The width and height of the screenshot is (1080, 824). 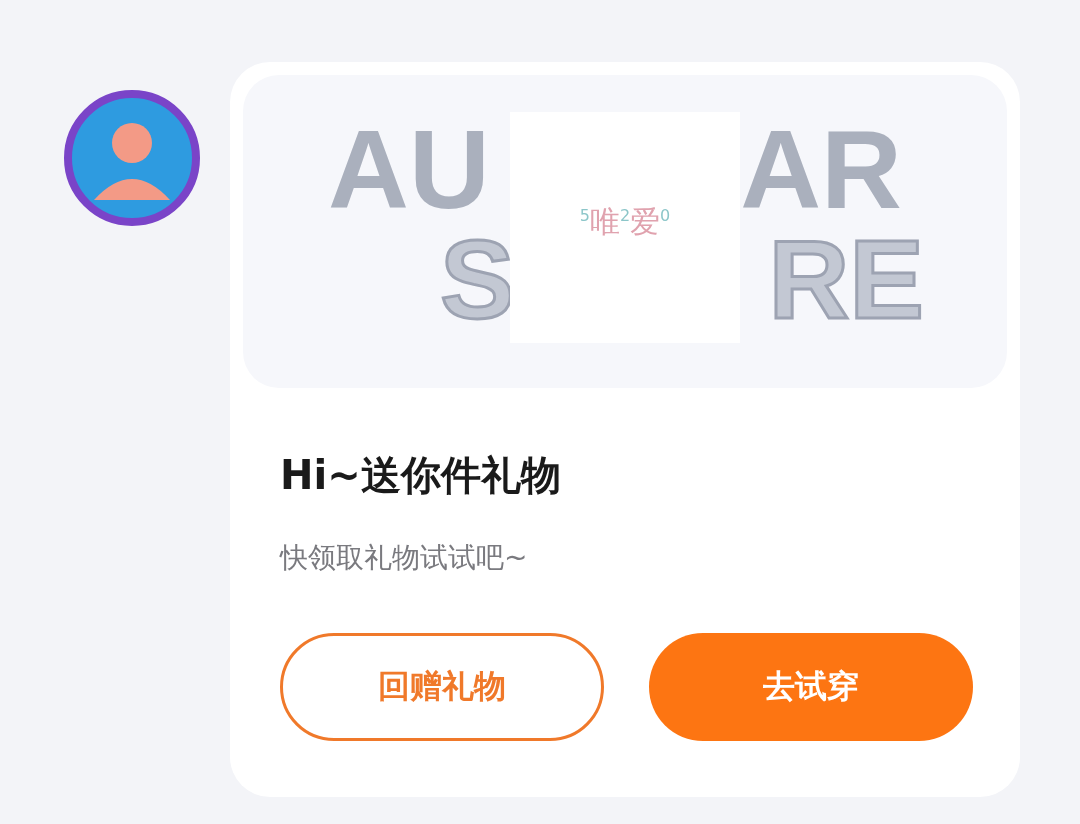 What do you see at coordinates (811, 687) in the screenshot?
I see `try-on-button: 去试穿` at bounding box center [811, 687].